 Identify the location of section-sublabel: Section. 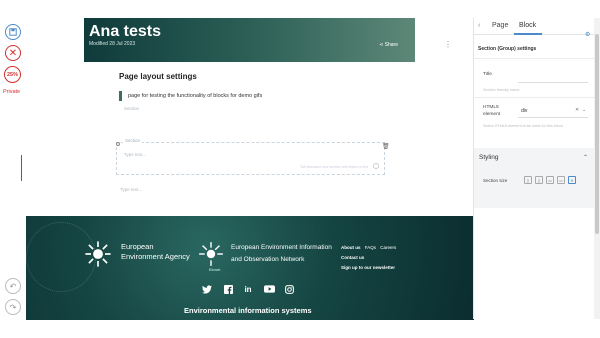
(132, 108).